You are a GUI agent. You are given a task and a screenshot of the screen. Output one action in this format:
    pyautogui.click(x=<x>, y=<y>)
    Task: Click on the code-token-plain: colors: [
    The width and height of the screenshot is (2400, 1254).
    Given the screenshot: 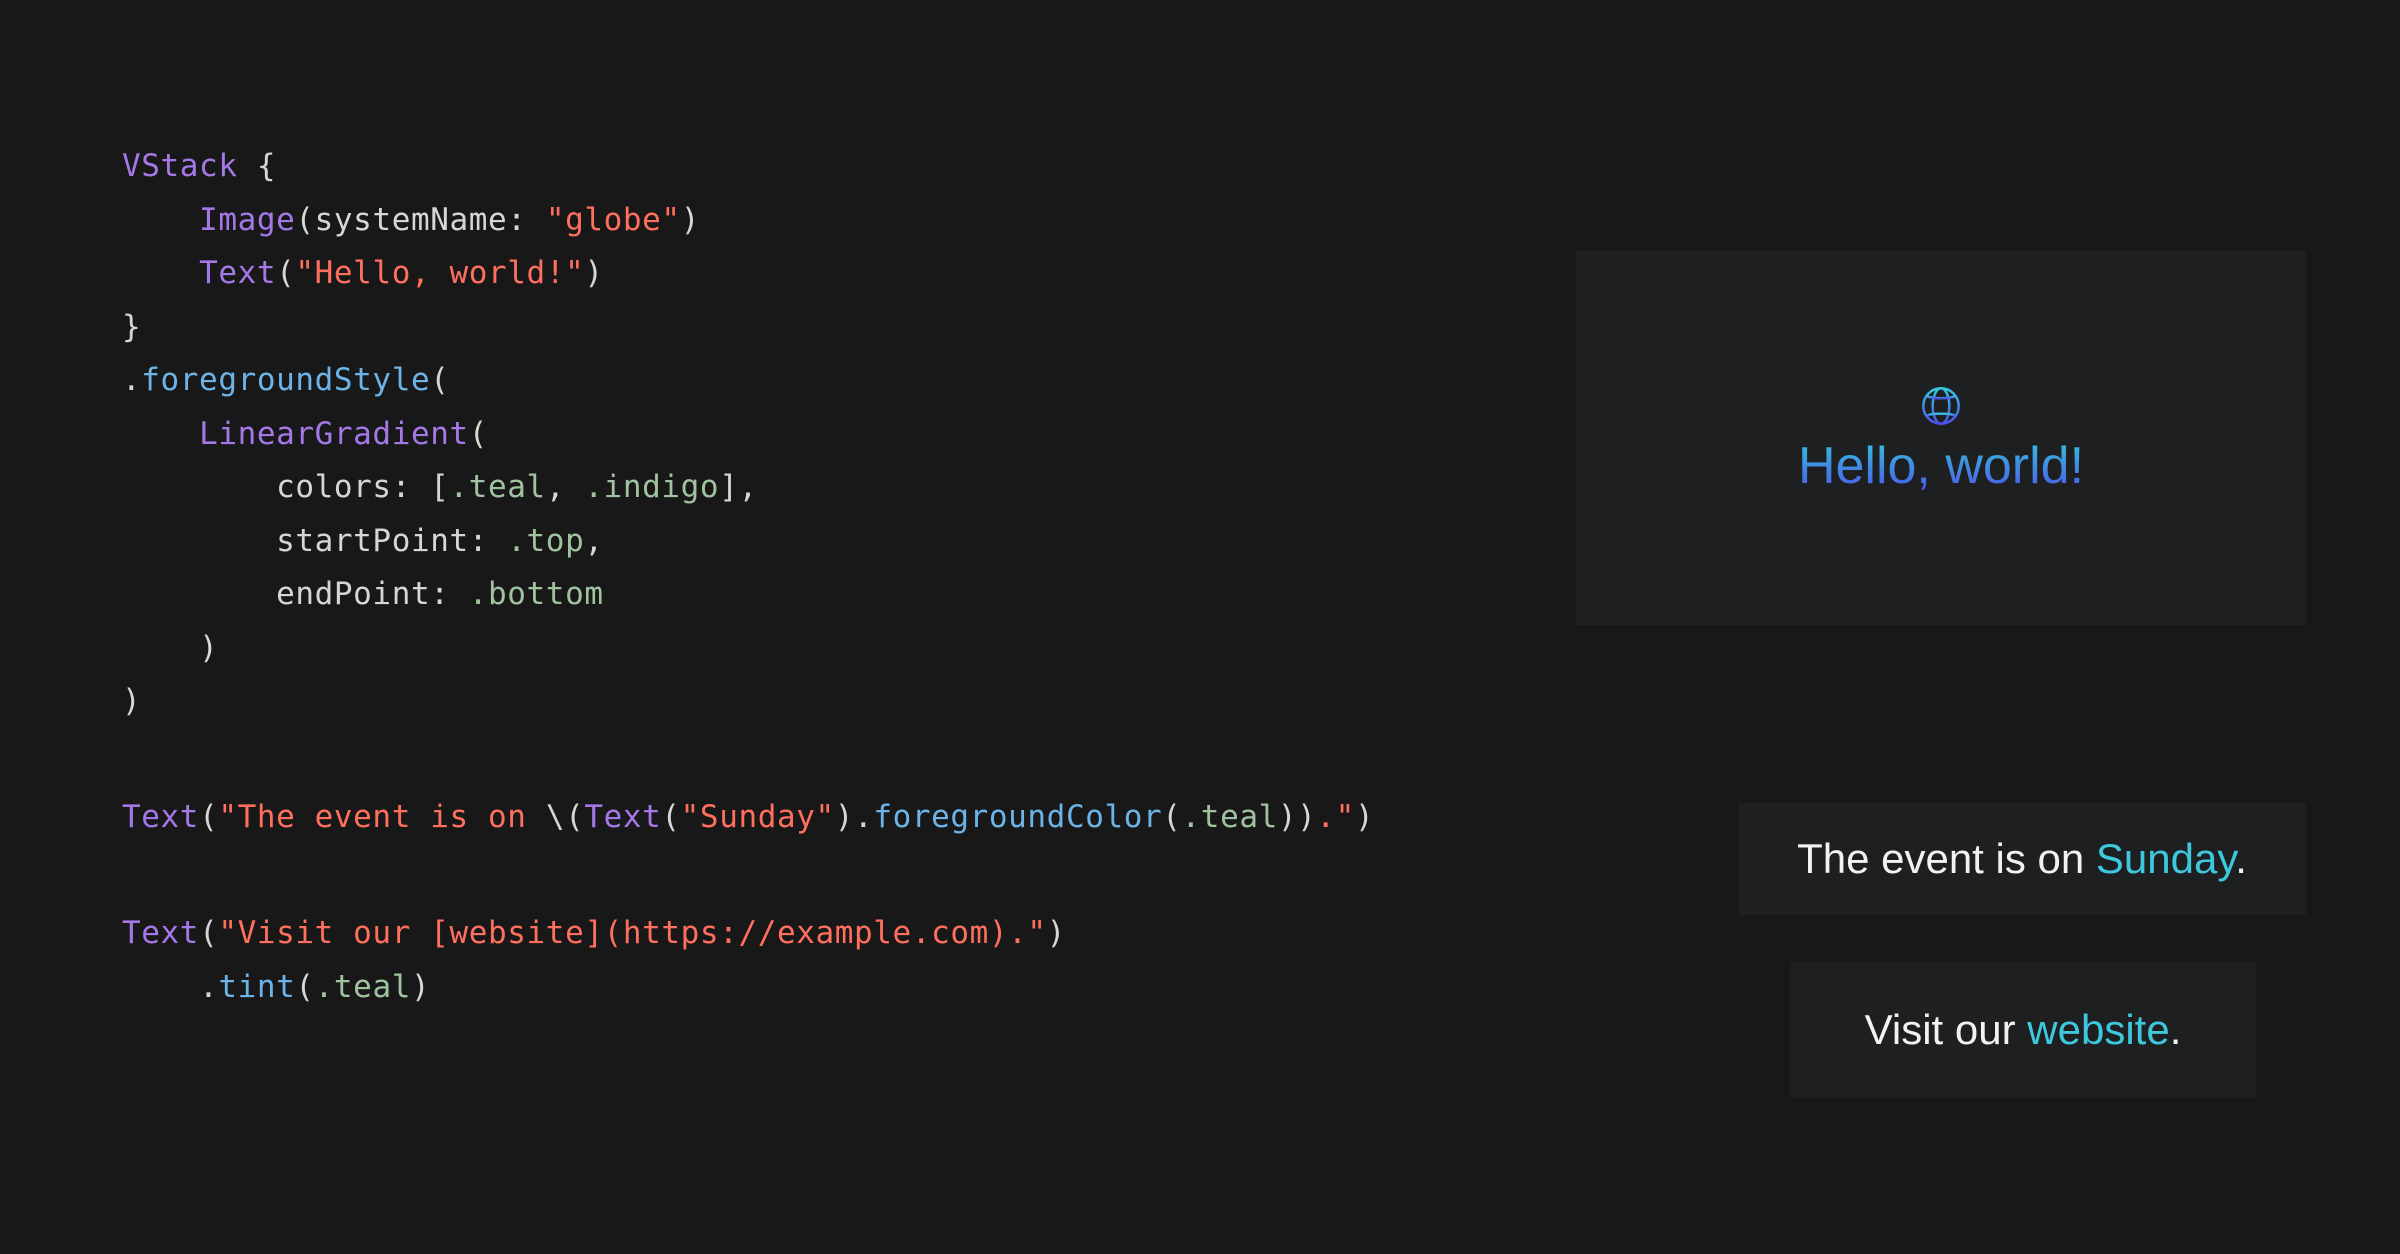 What is the action you would take?
    pyautogui.click(x=363, y=487)
    